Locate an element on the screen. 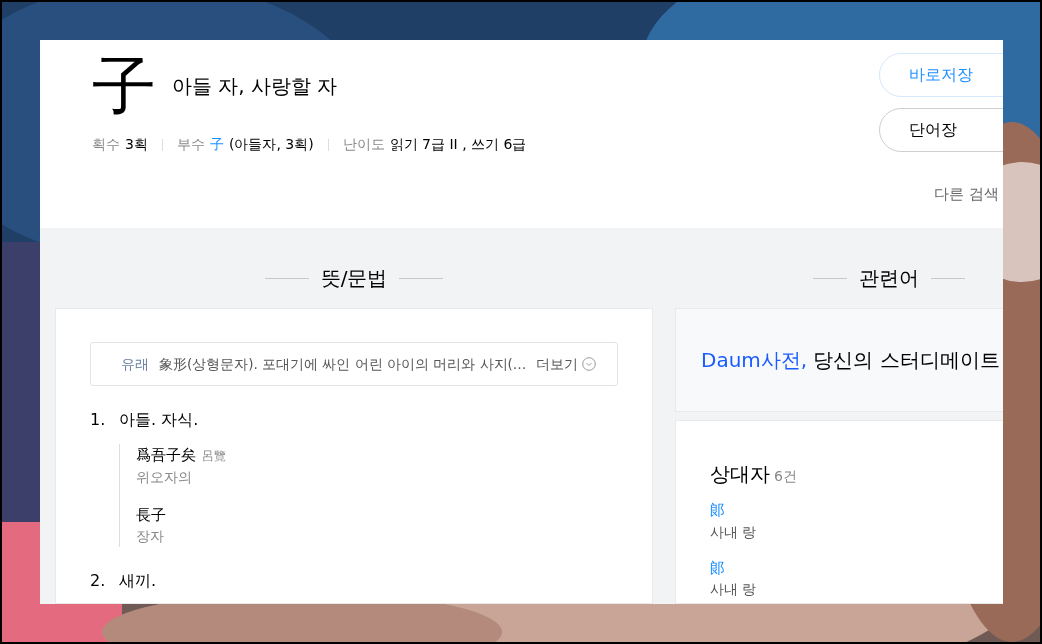 This screenshot has width=1042, height=644. example-hanja: 爲吾子矣 is located at coordinates (166, 455).